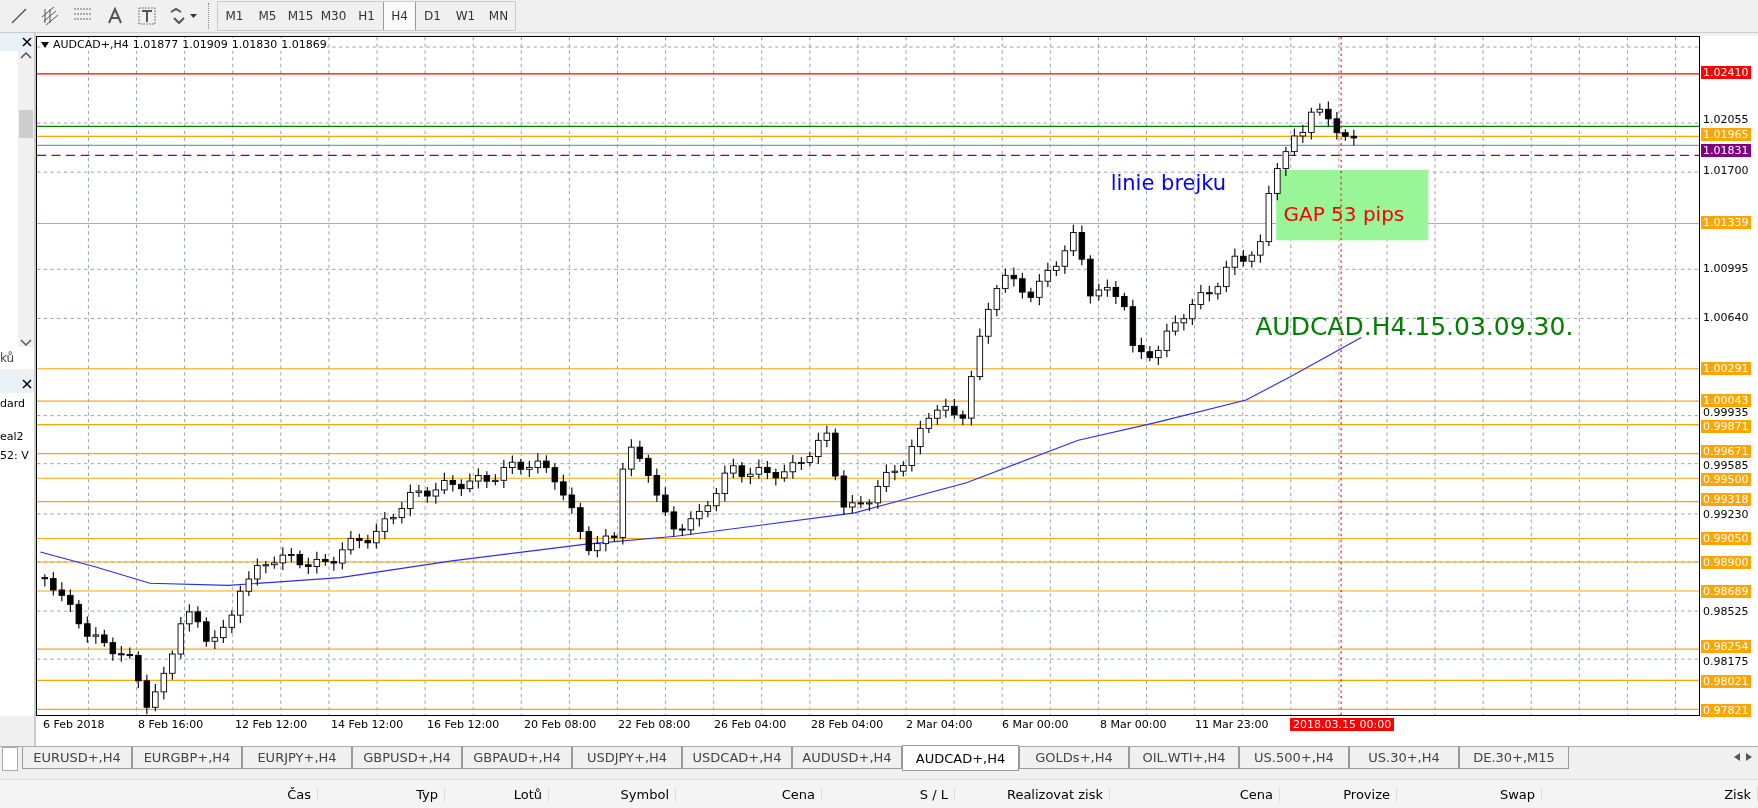  What do you see at coordinates (1726, 591) in the screenshot?
I see `price-label: 0.98689` at bounding box center [1726, 591].